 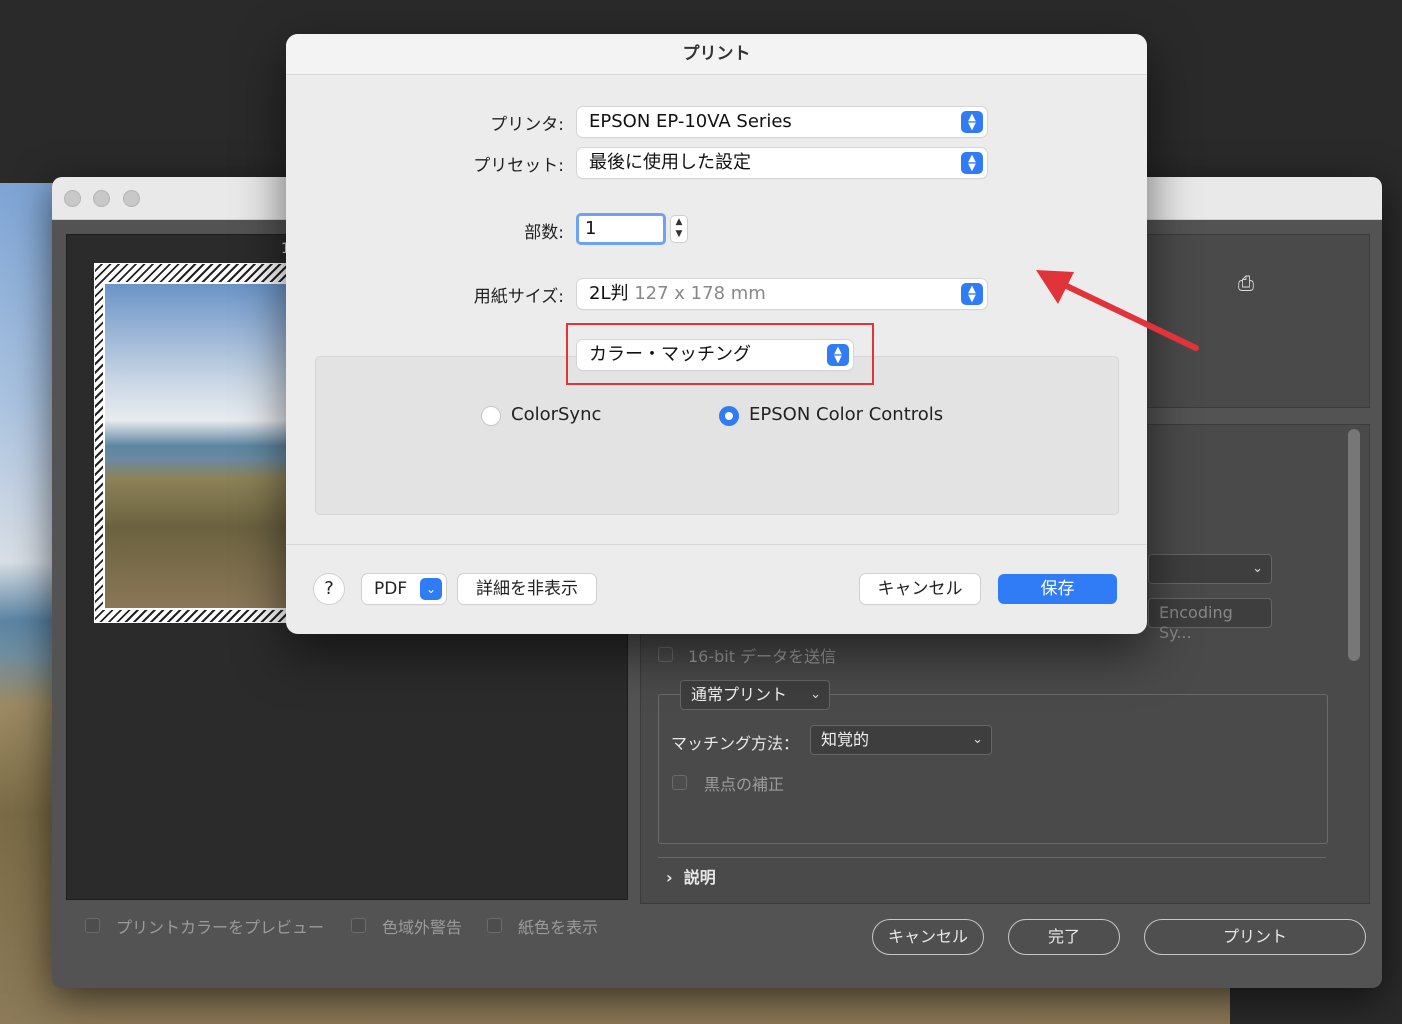 What do you see at coordinates (744, 784) in the screenshot?
I see `black-point-label: 黒点の補正` at bounding box center [744, 784].